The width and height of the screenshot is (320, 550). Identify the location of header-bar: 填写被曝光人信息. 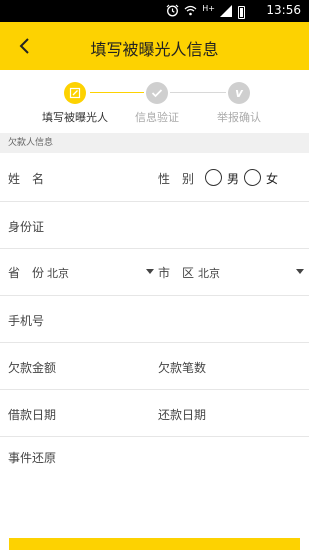
(154, 46).